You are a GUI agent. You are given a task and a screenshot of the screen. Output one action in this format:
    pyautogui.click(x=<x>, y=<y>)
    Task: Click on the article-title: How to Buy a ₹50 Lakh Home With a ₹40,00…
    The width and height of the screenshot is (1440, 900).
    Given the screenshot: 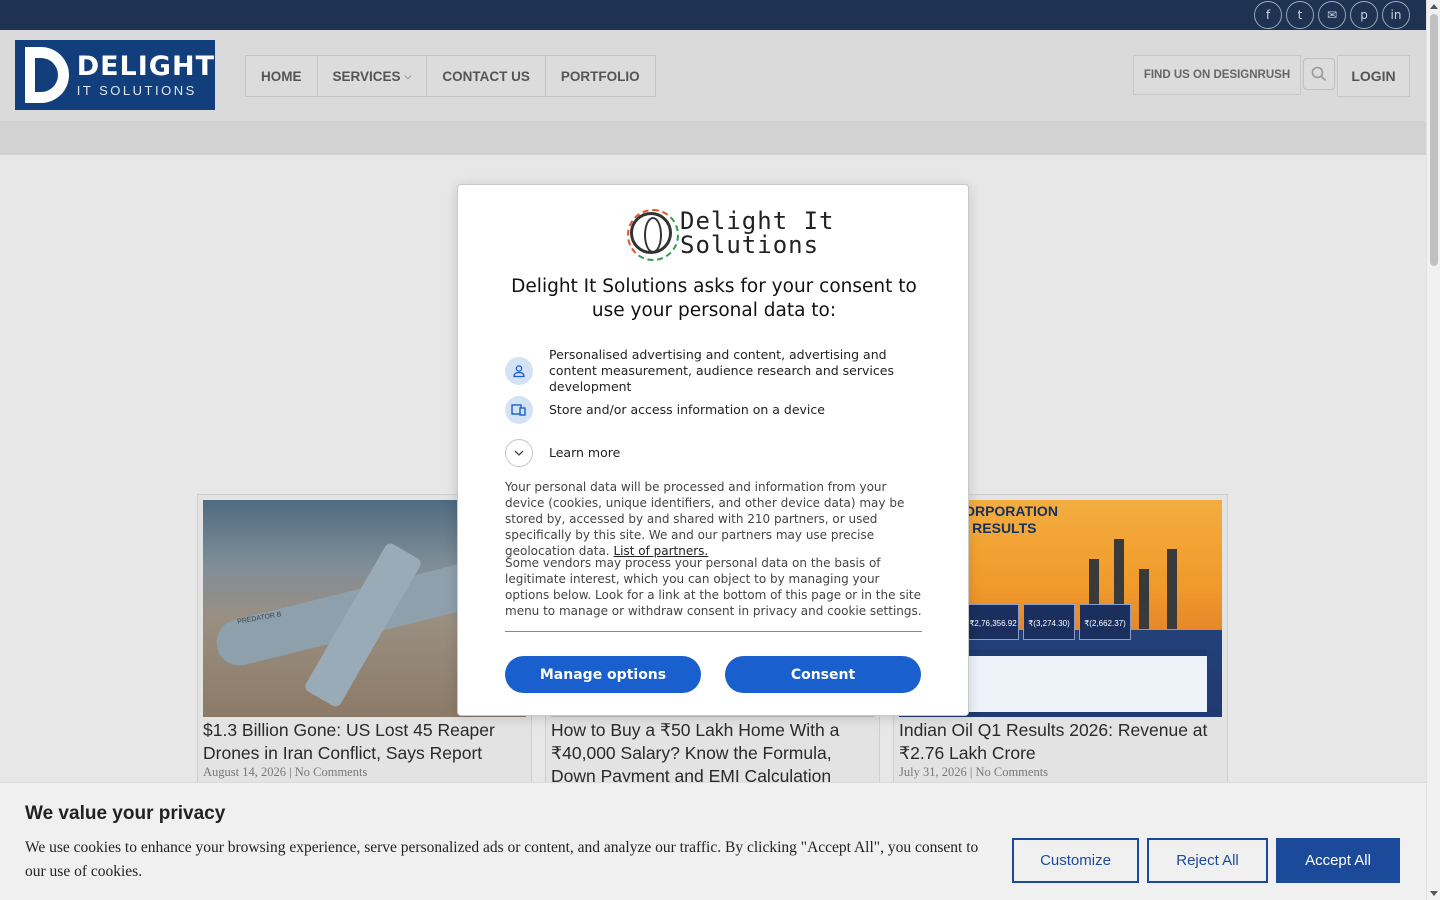 What is the action you would take?
    pyautogui.click(x=713, y=753)
    